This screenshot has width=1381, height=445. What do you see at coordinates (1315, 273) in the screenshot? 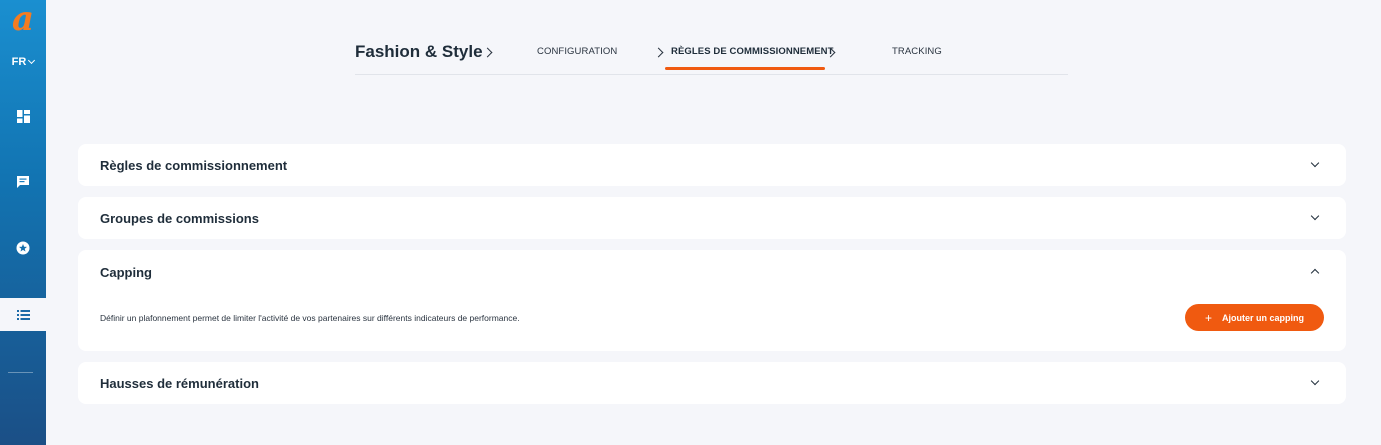
I see `chevron-up-icon` at bounding box center [1315, 273].